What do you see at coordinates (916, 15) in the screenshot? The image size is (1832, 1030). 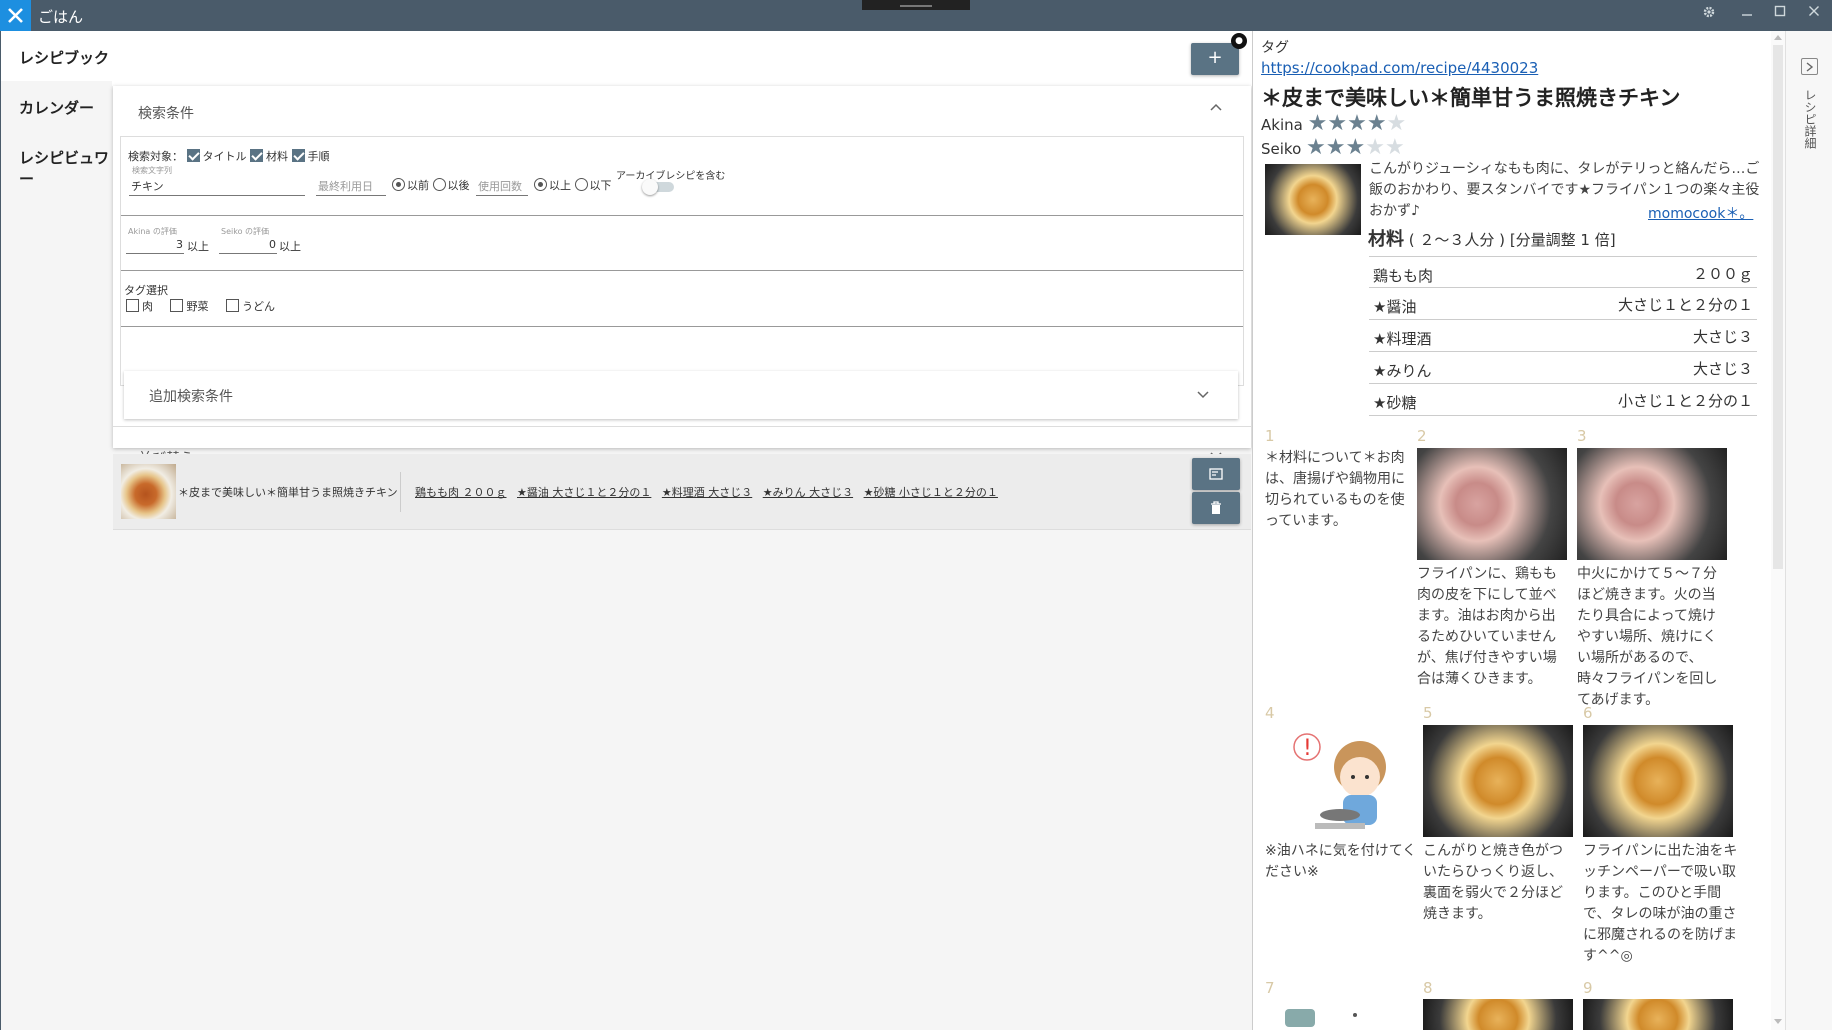 I see `title-bar: ごはん` at bounding box center [916, 15].